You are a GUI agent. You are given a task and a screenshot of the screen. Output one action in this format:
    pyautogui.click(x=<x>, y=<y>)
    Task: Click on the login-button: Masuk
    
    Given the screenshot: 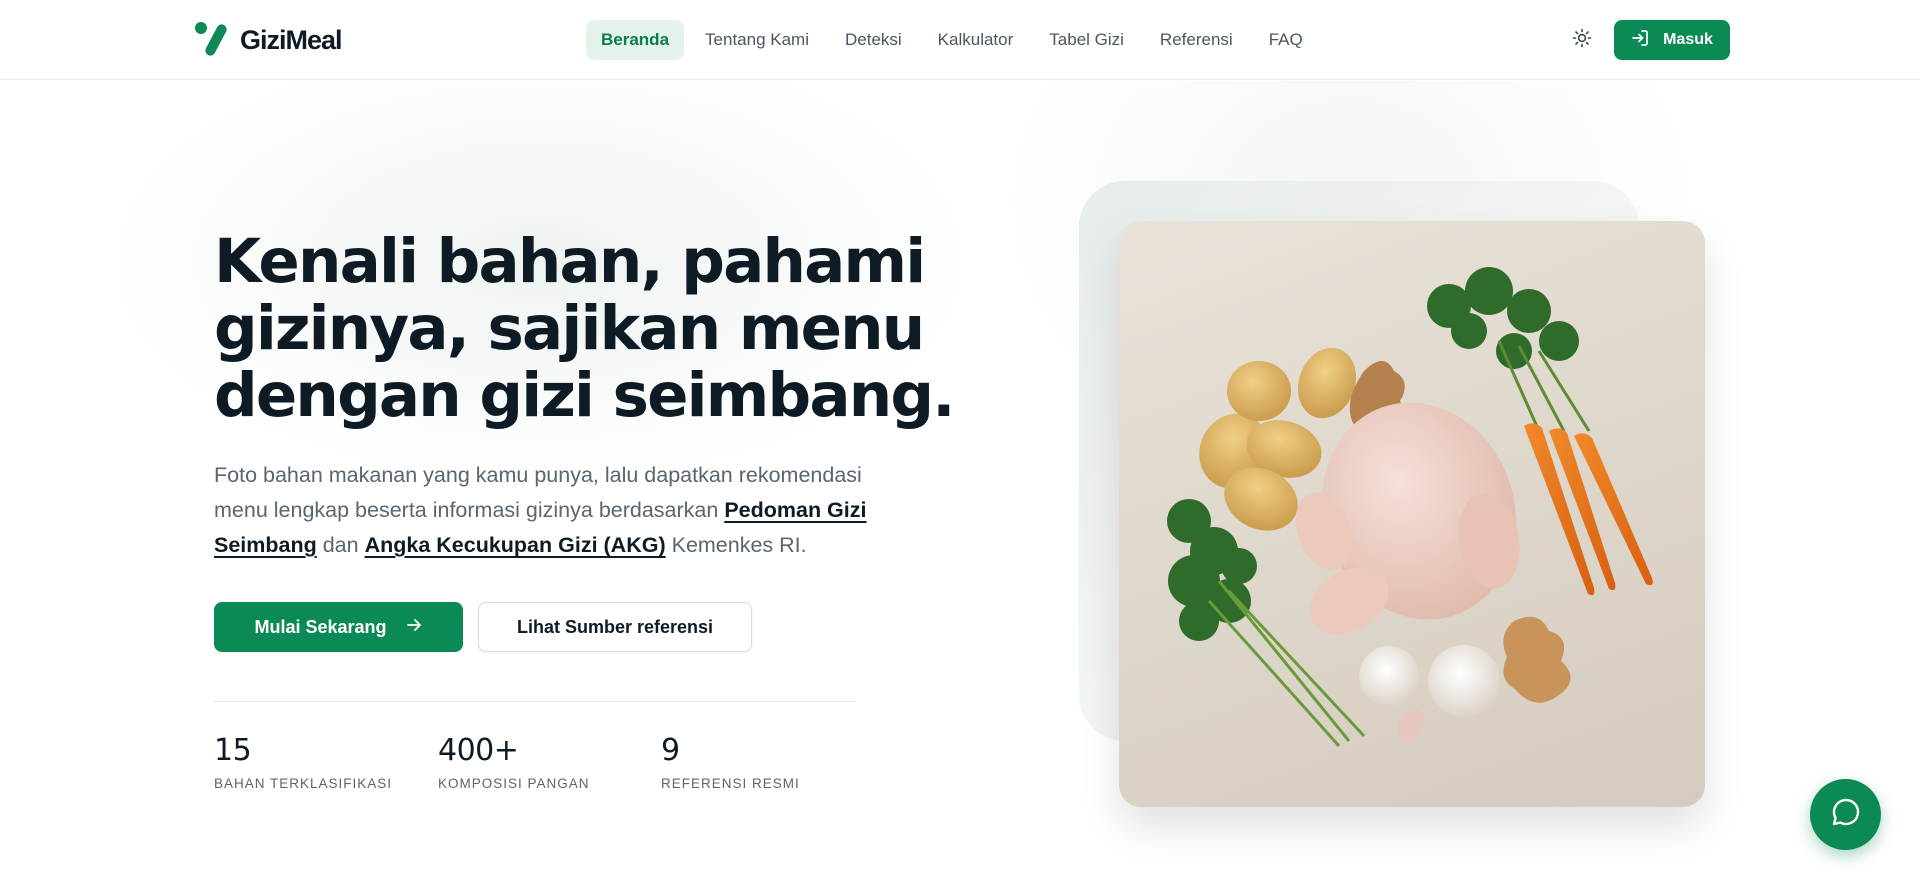 What is the action you would take?
    pyautogui.click(x=1672, y=40)
    